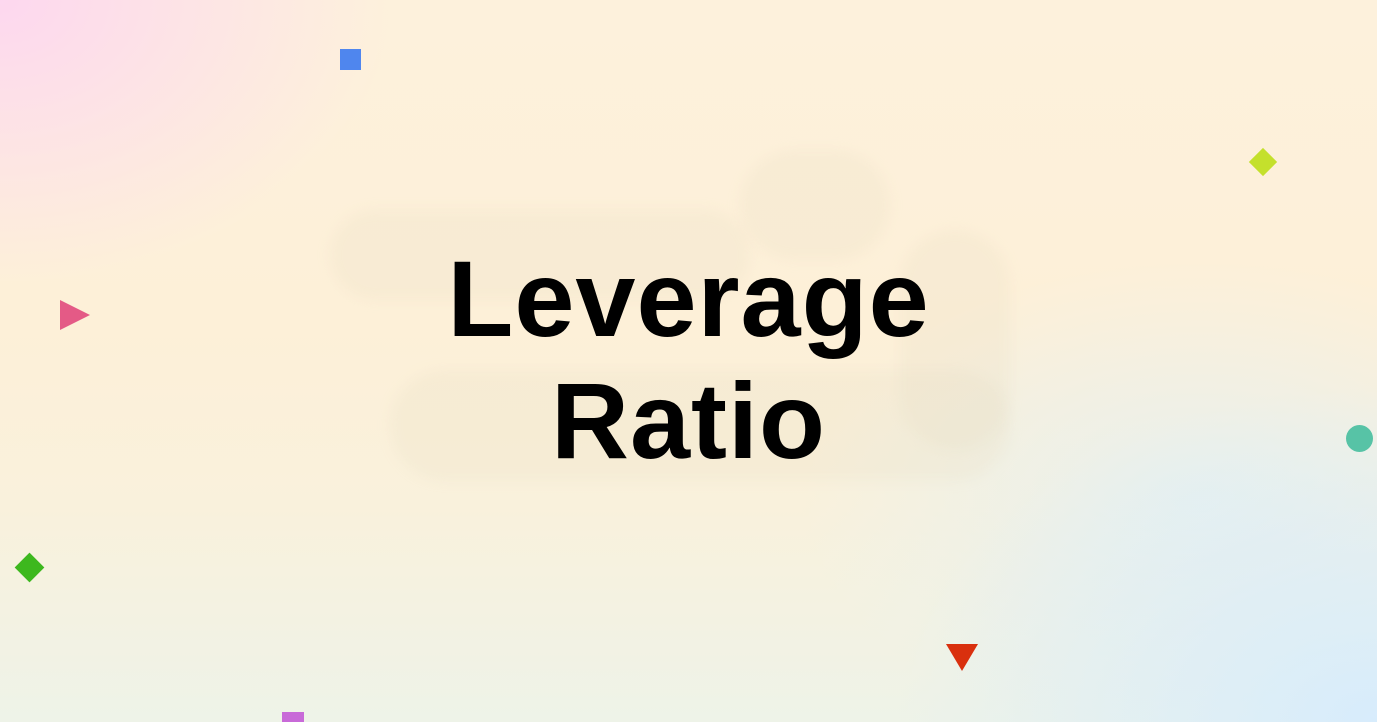  What do you see at coordinates (688, 420) in the screenshot?
I see `title-line-2: Ratio` at bounding box center [688, 420].